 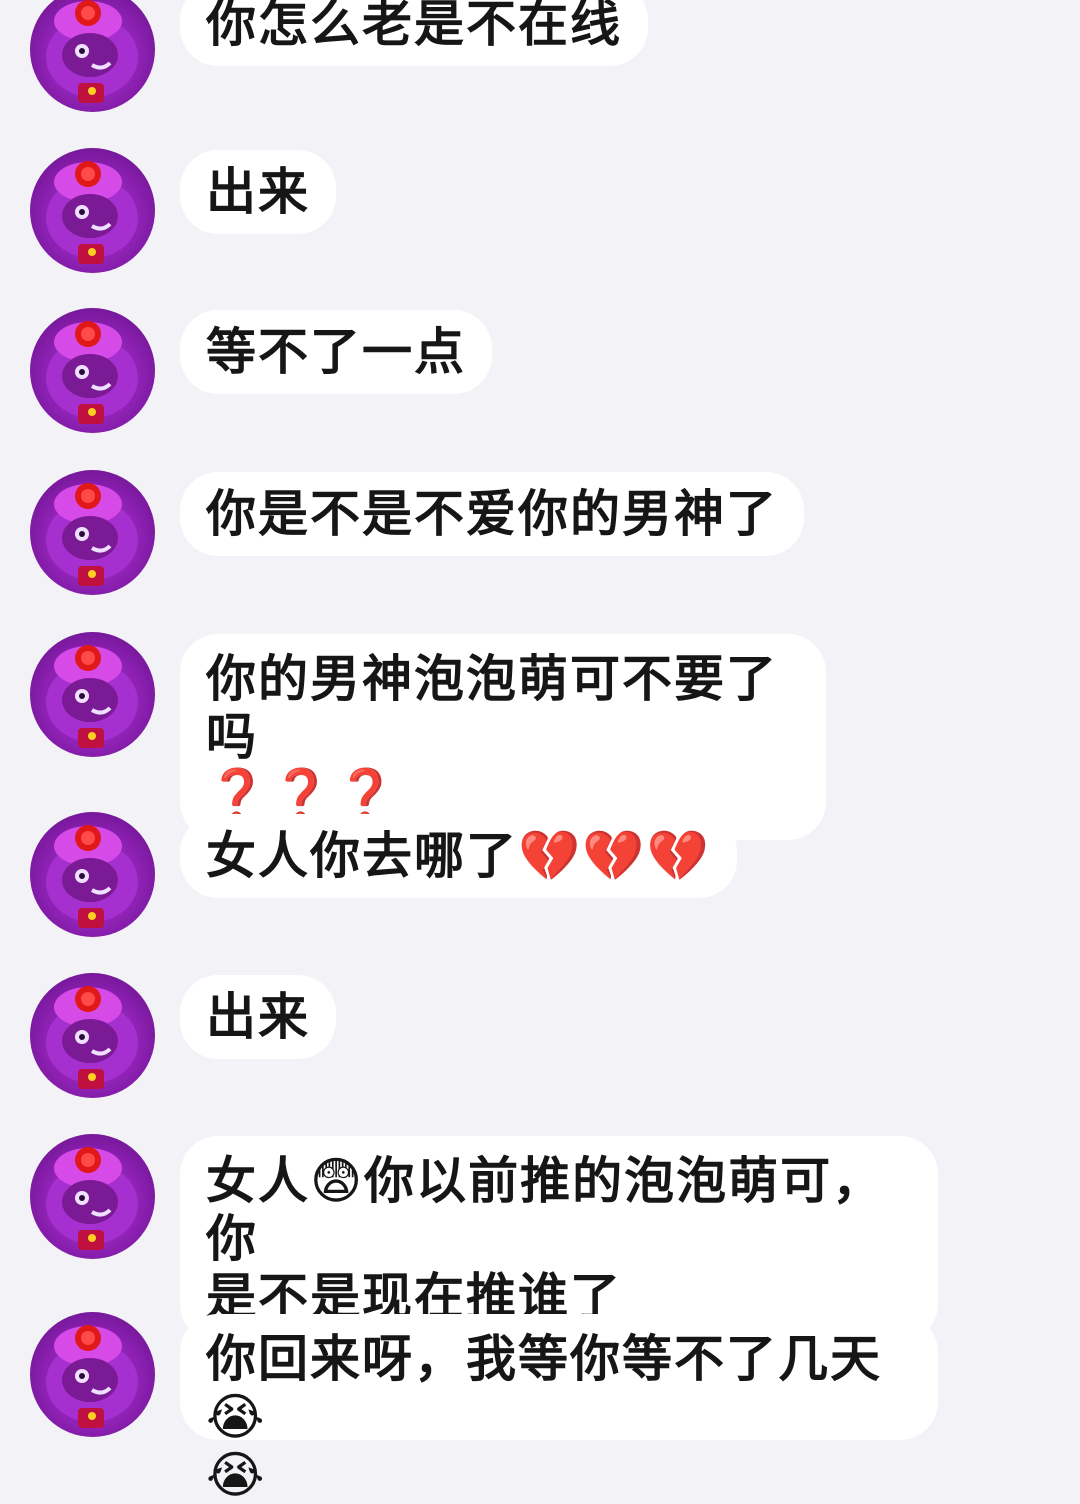 What do you see at coordinates (458, 856) in the screenshot?
I see `message-bubble: 女人你去哪了💔💔💔` at bounding box center [458, 856].